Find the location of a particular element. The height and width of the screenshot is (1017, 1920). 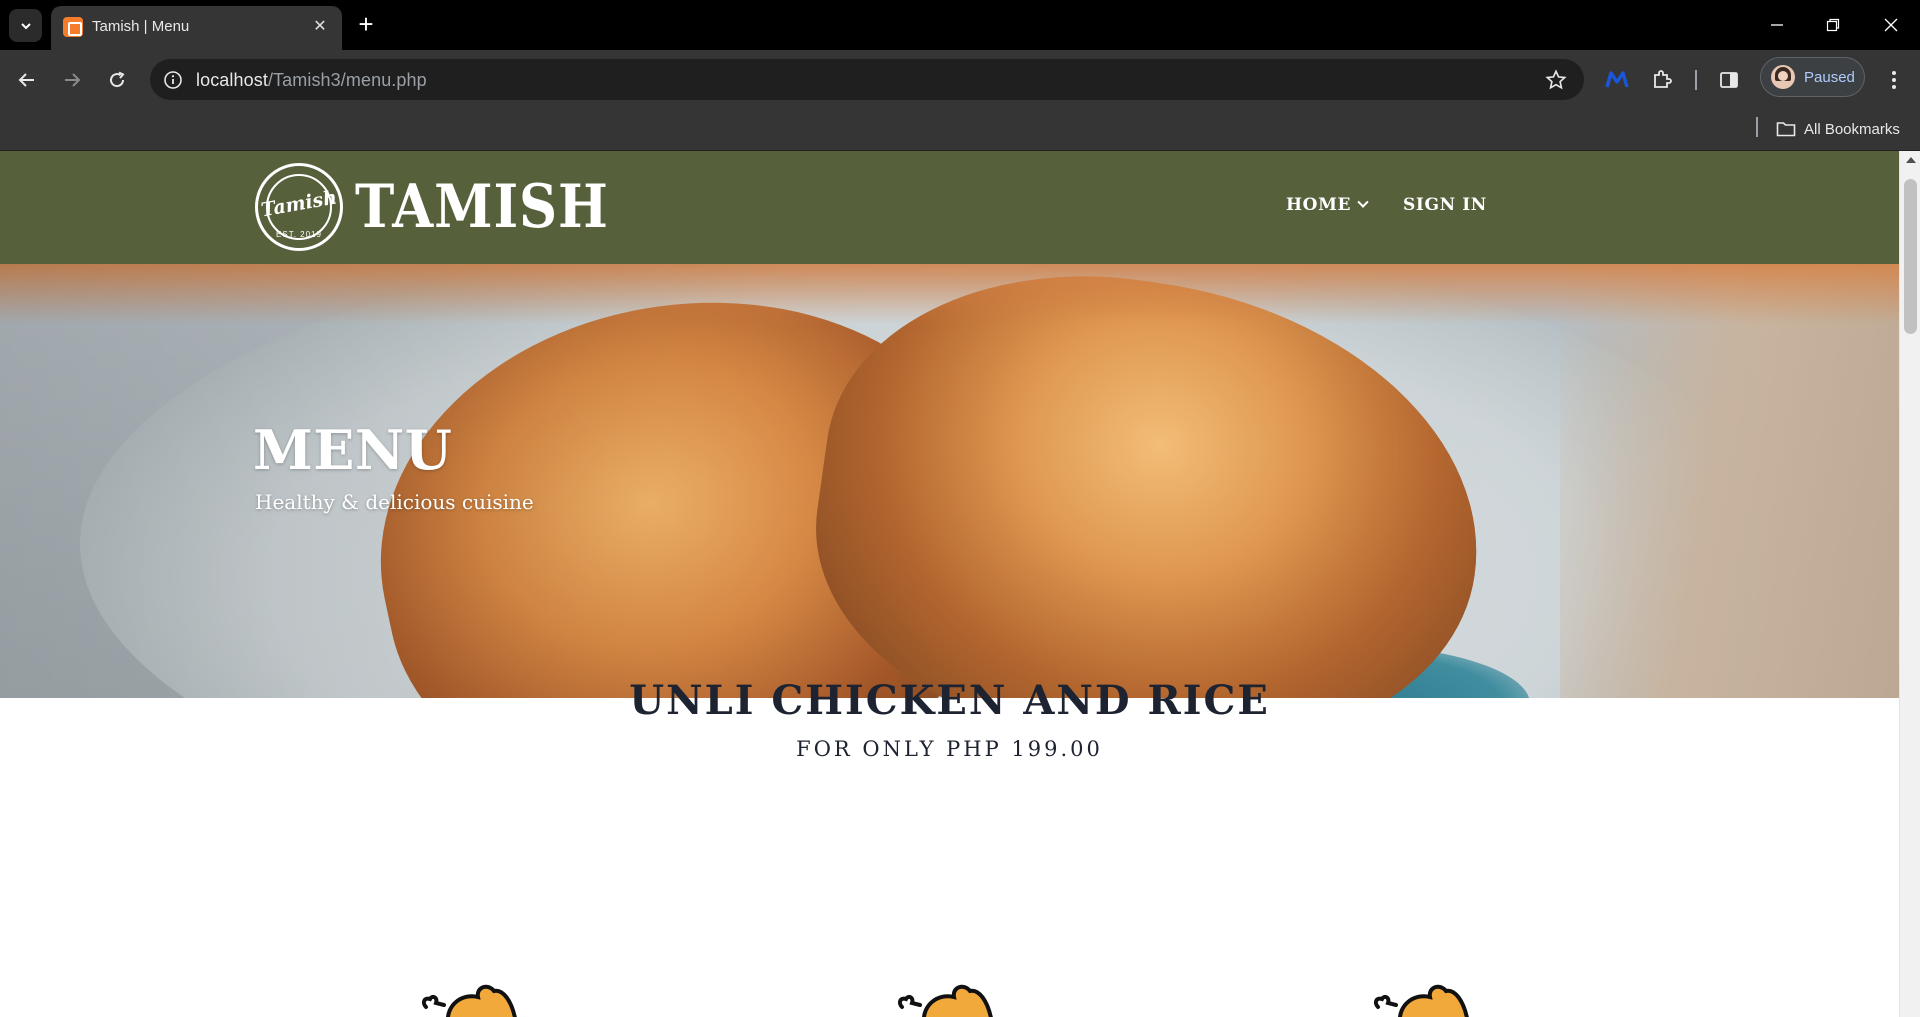

profile-button: Paused is located at coordinates (1812, 77).